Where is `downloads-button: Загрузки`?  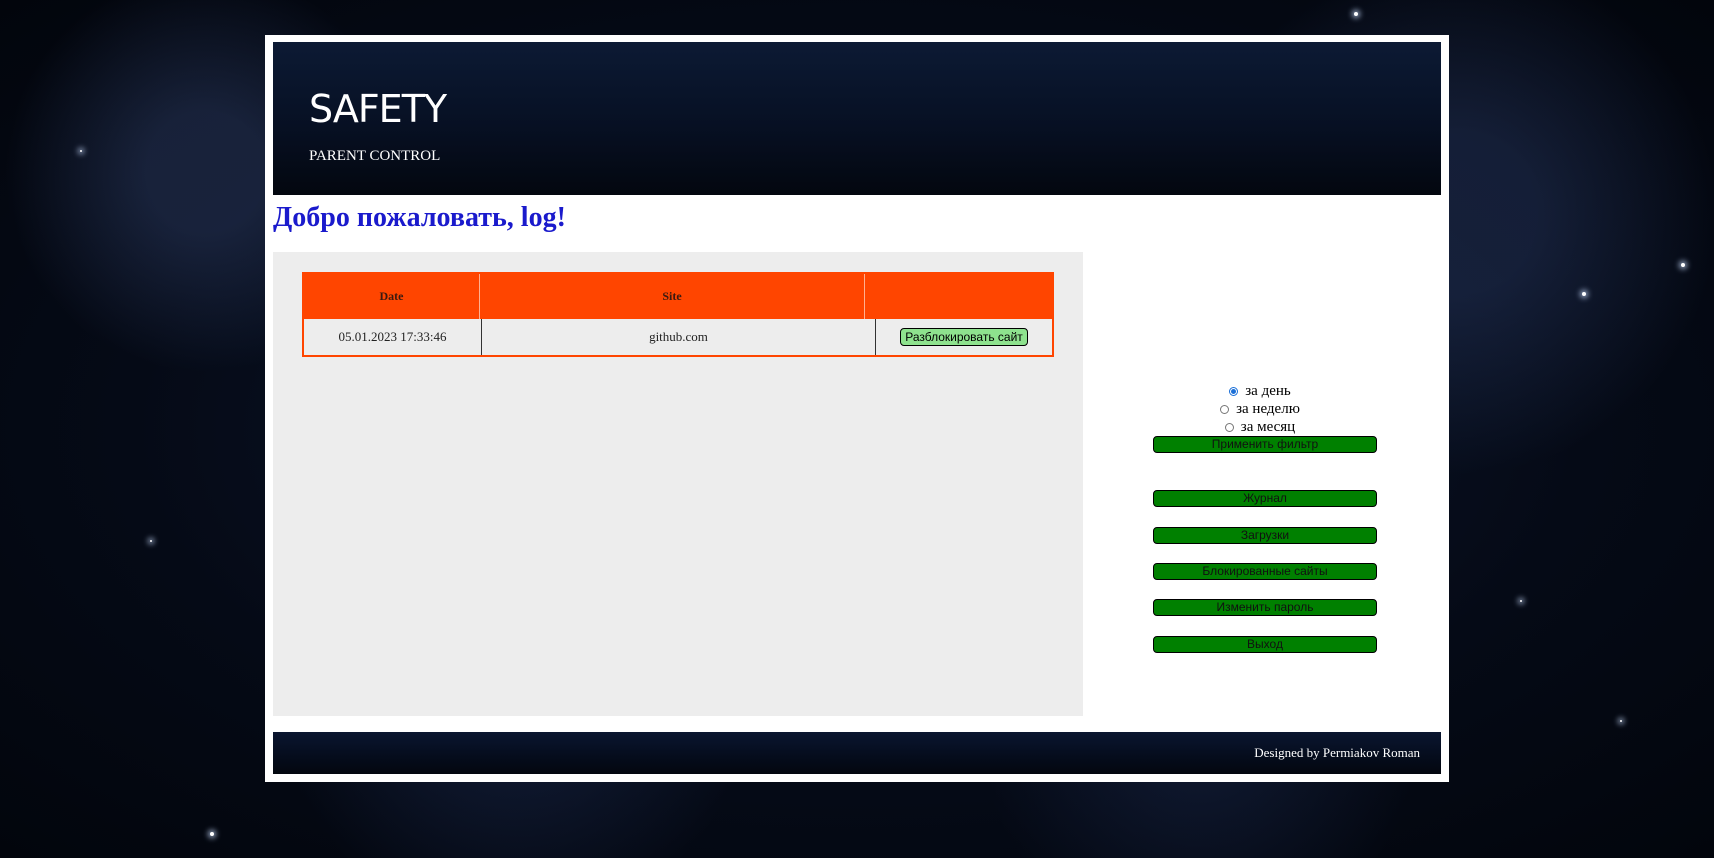
downloads-button: Загрузки is located at coordinates (1265, 535).